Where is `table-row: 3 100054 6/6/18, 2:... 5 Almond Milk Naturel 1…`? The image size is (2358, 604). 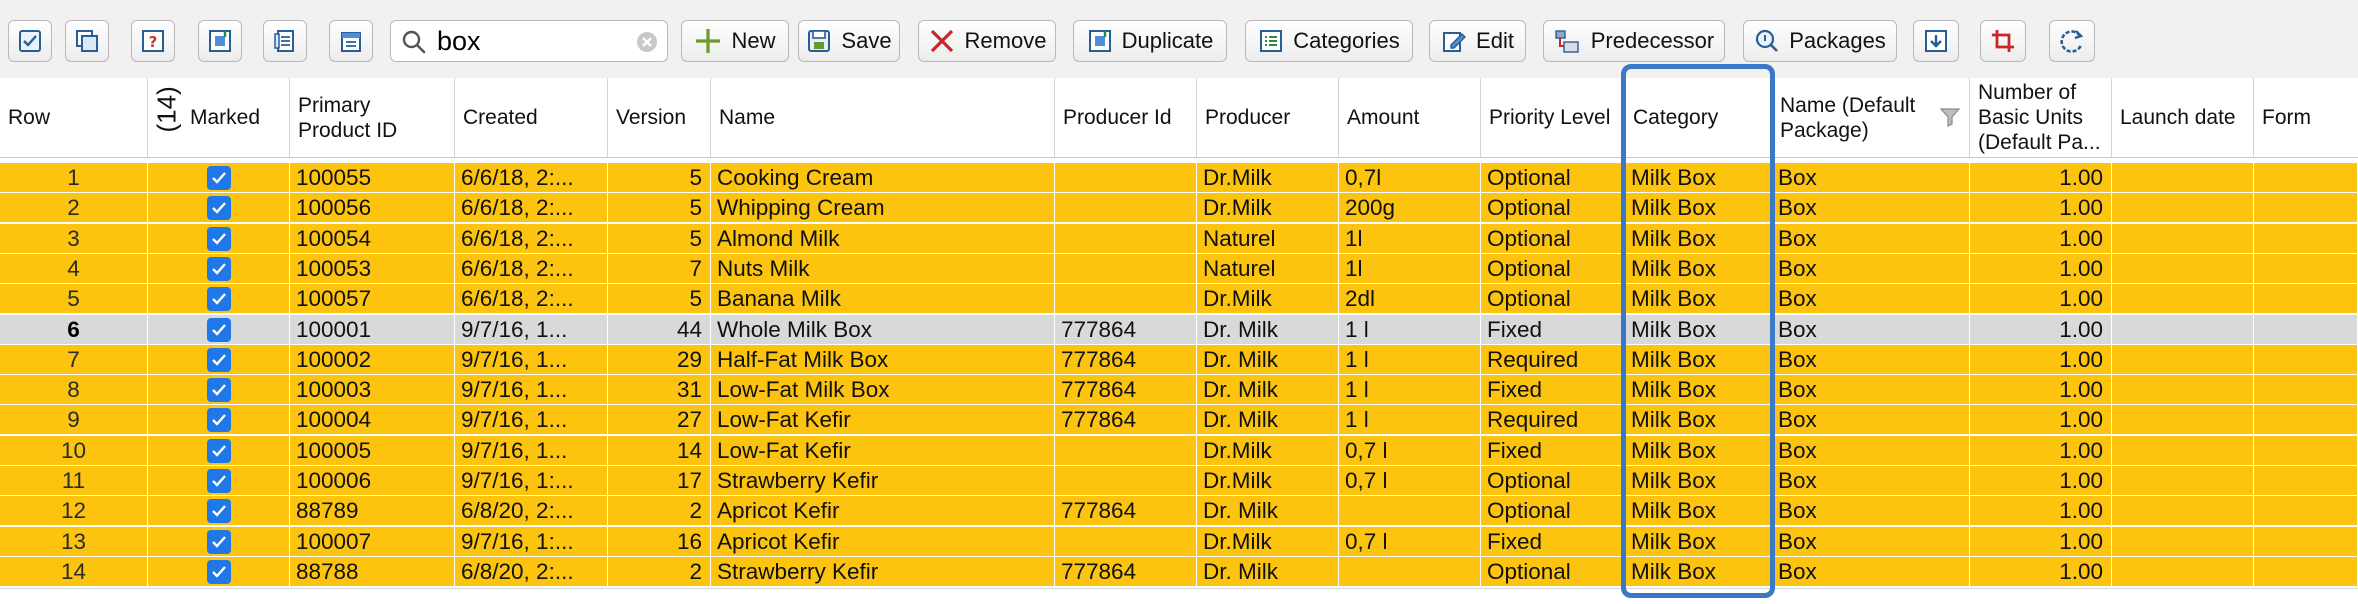 table-row: 3 100054 6/6/18, 2:... 5 Almond Milk Naturel 1… is located at coordinates (1179, 238).